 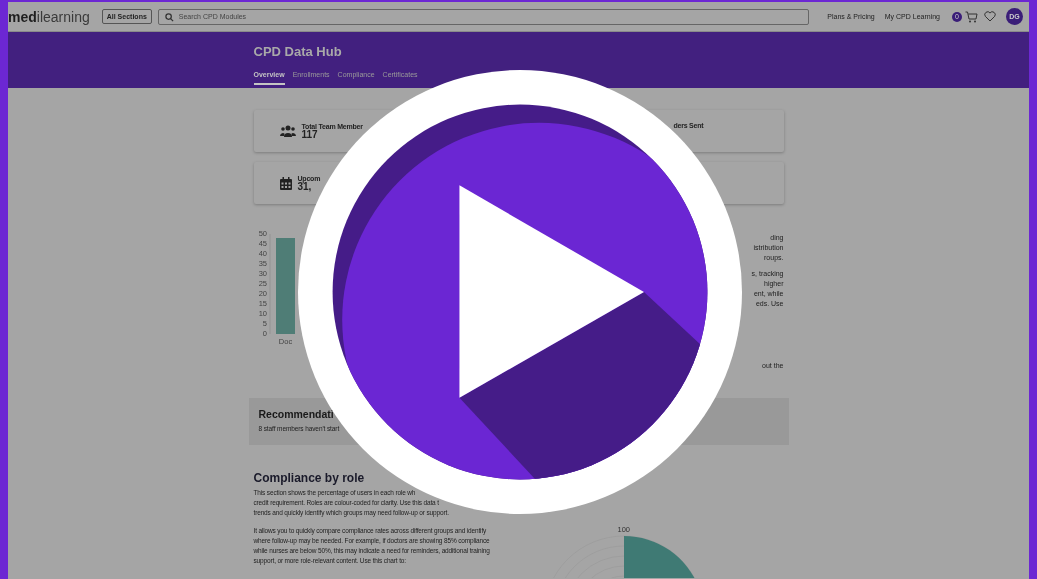 I want to click on recommendations-title: Recommendati, so click(x=296, y=414).